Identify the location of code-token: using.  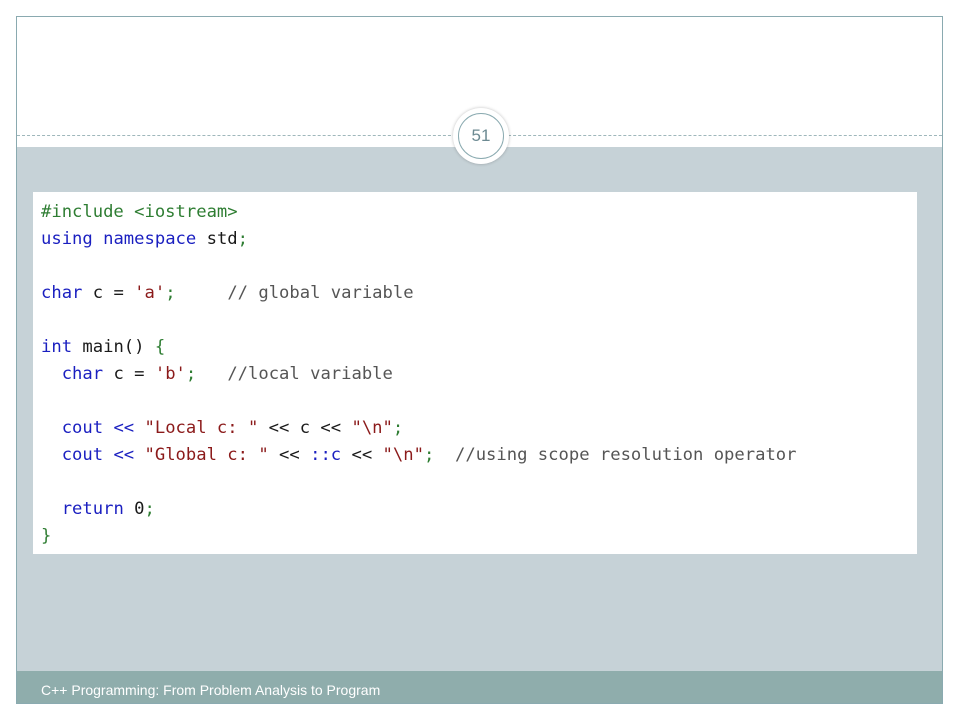
(67, 239).